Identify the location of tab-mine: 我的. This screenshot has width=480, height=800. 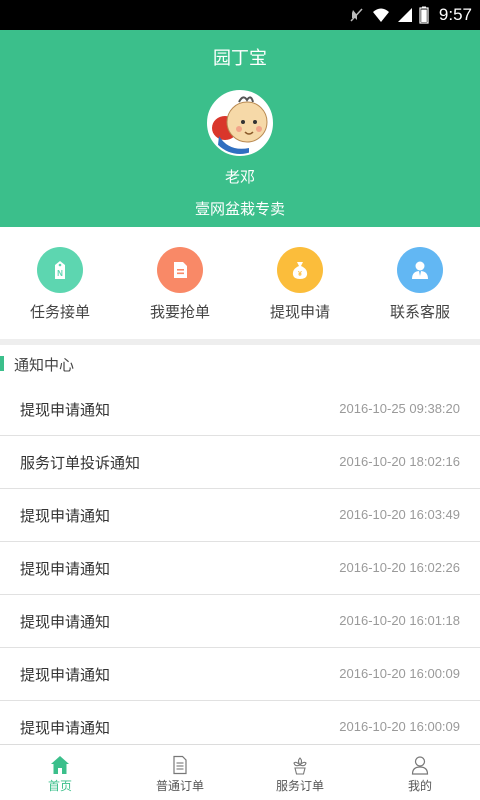
(420, 772).